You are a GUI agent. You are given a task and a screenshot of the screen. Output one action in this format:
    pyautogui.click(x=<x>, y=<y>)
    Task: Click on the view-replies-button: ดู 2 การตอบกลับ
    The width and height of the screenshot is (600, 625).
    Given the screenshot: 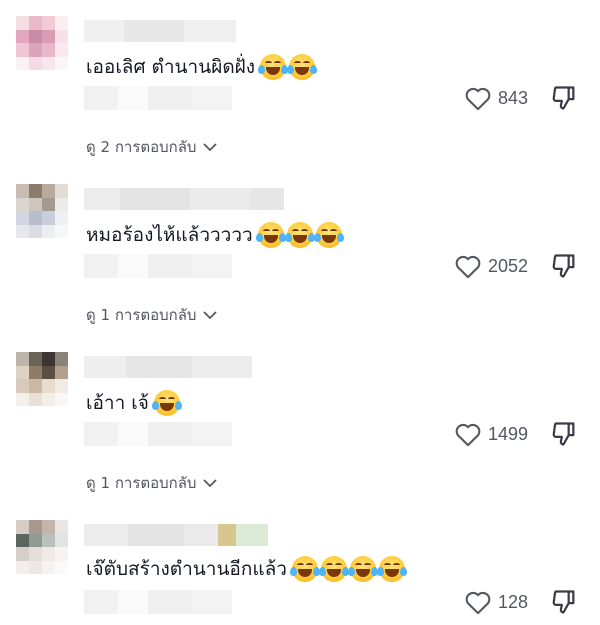 What is the action you would take?
    pyautogui.click(x=152, y=147)
    